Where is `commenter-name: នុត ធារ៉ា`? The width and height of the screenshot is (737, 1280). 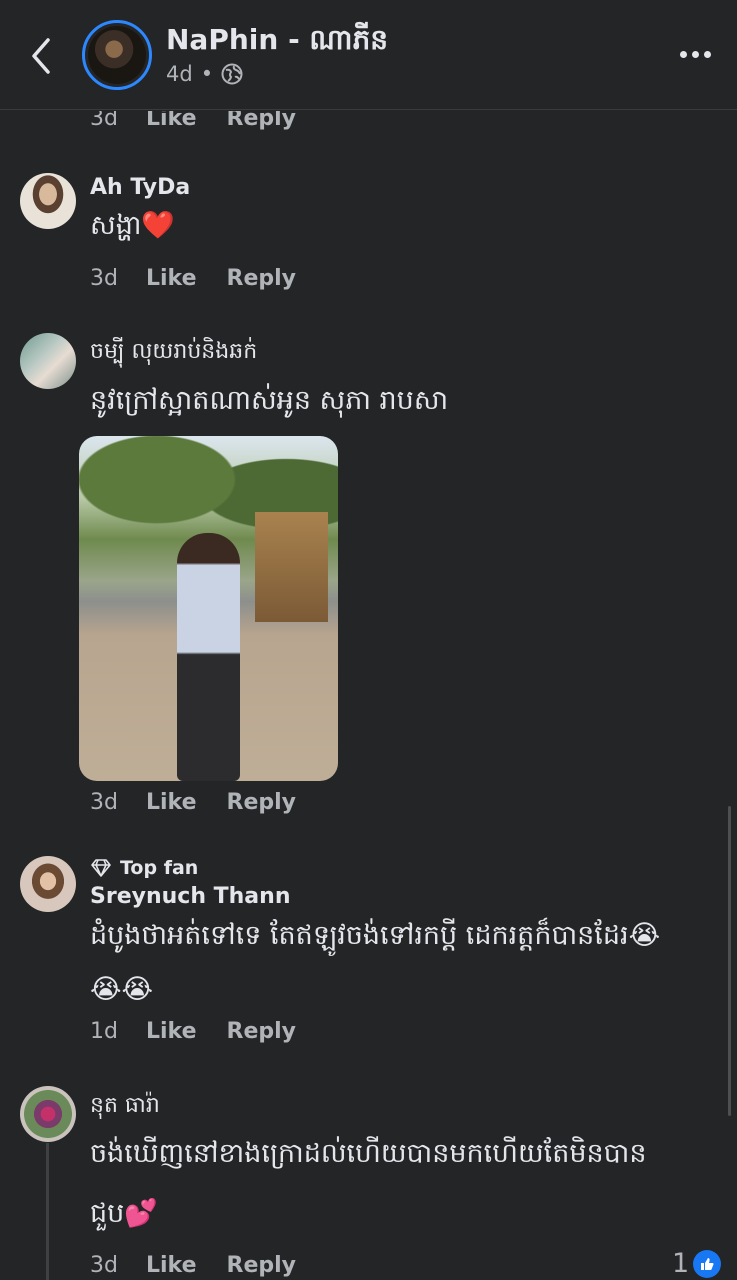
commenter-name: នុត ធារ៉ា is located at coordinates (125, 1107).